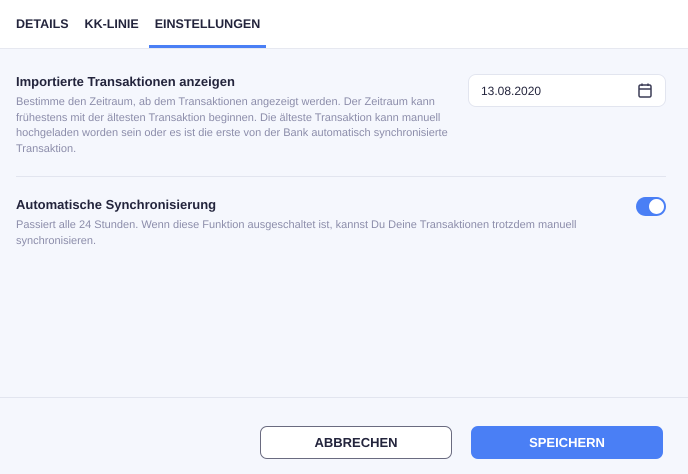  I want to click on setting-title: Automatische Synchronisierung, so click(117, 204).